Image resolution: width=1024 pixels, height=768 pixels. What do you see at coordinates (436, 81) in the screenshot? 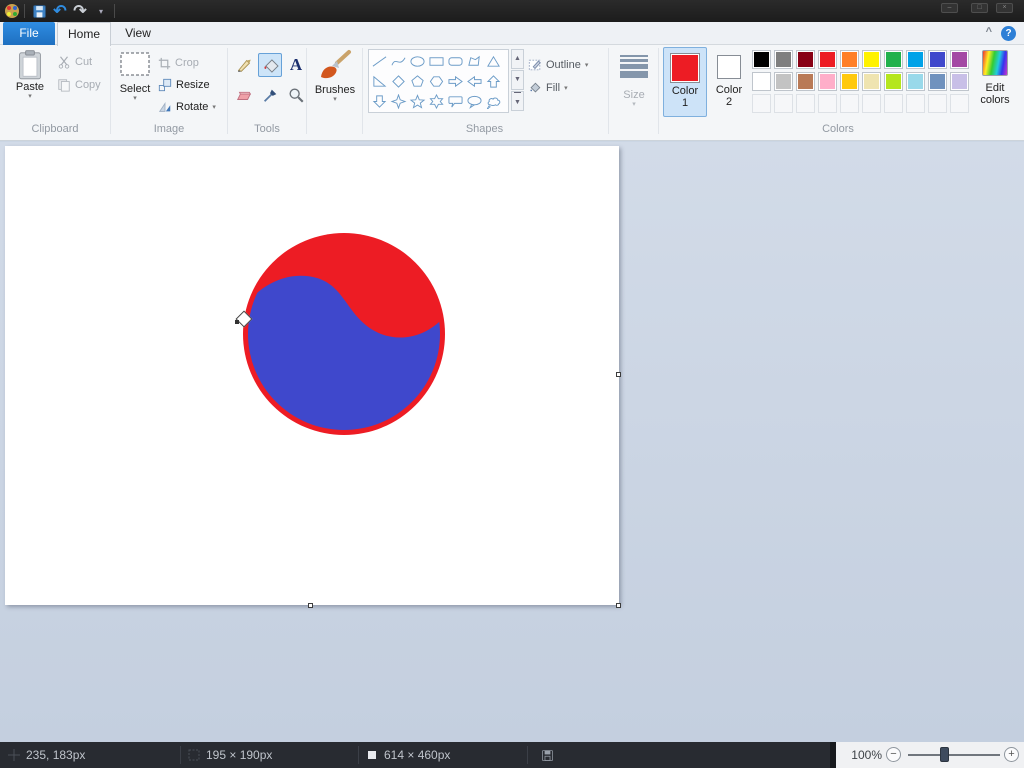
I see `shape-hexagon` at bounding box center [436, 81].